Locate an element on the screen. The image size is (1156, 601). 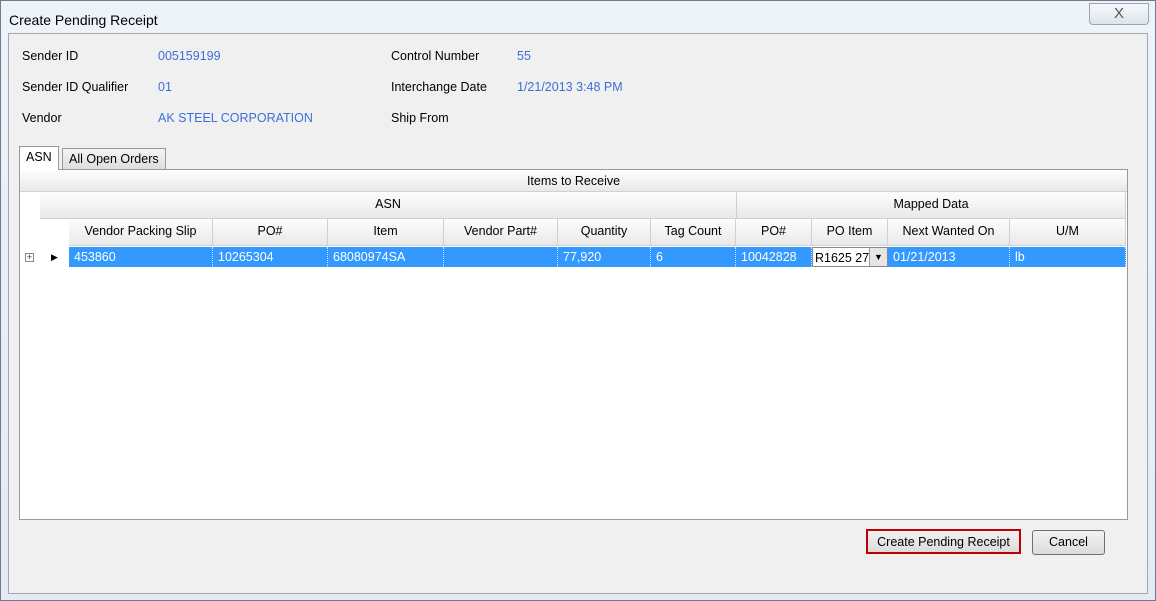
group-header-mapped-data: Mapped Data is located at coordinates (931, 205).